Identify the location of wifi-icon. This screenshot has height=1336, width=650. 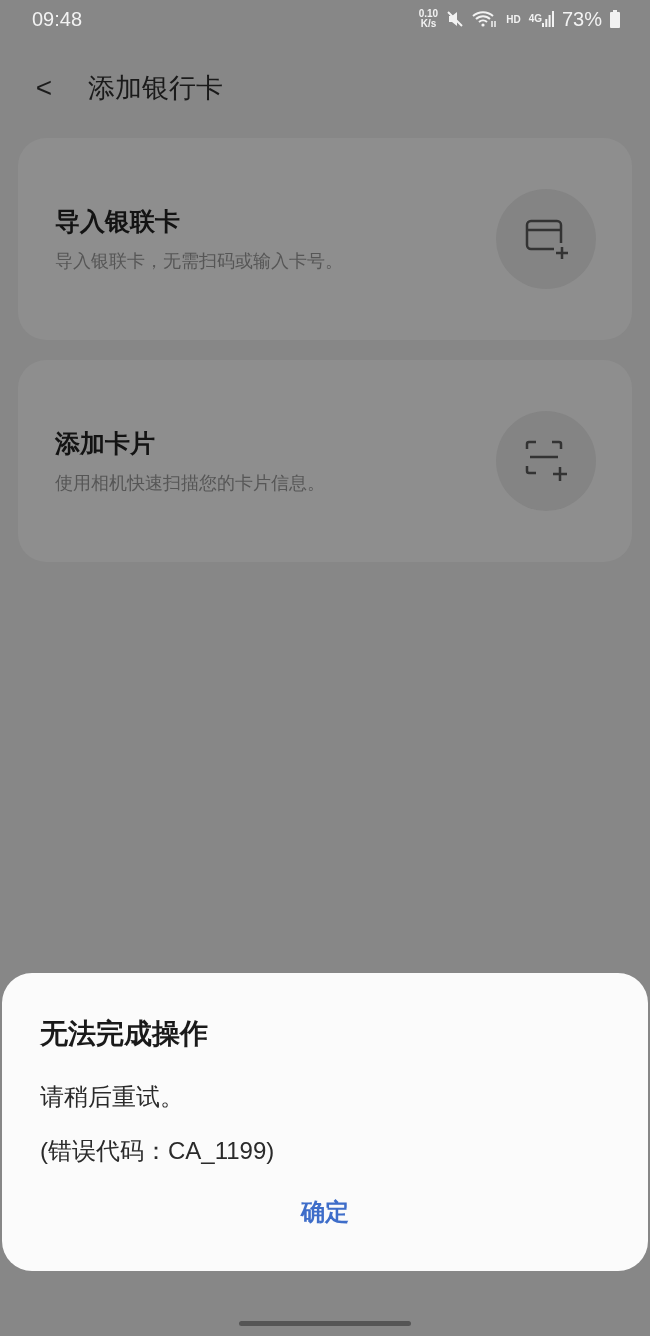
(485, 19).